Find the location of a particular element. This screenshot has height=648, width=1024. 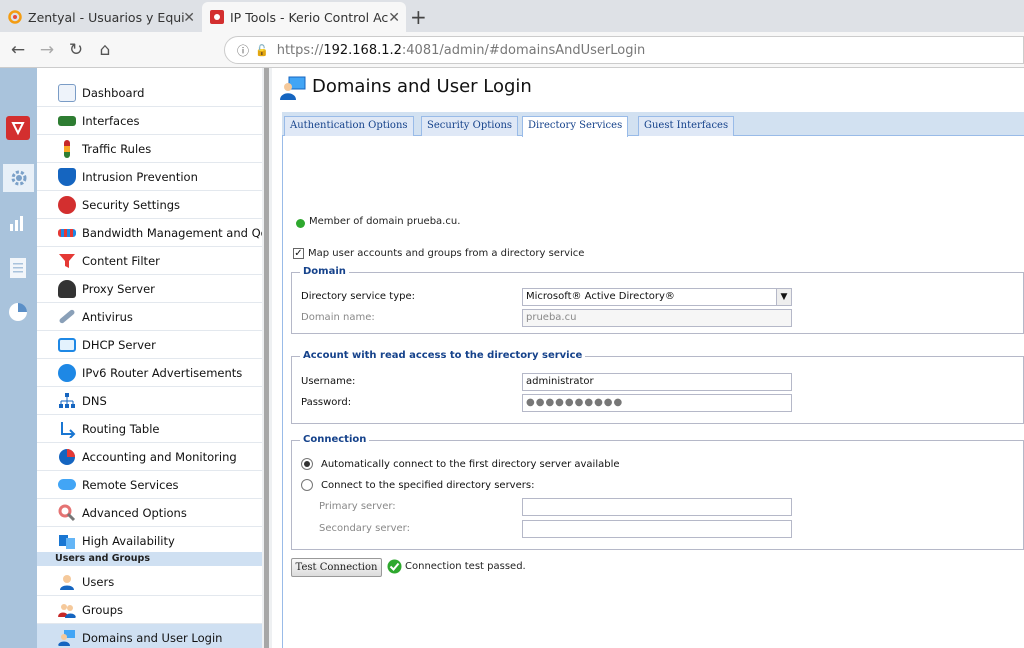

secondary-server-label: Secondary server: is located at coordinates (364, 528).